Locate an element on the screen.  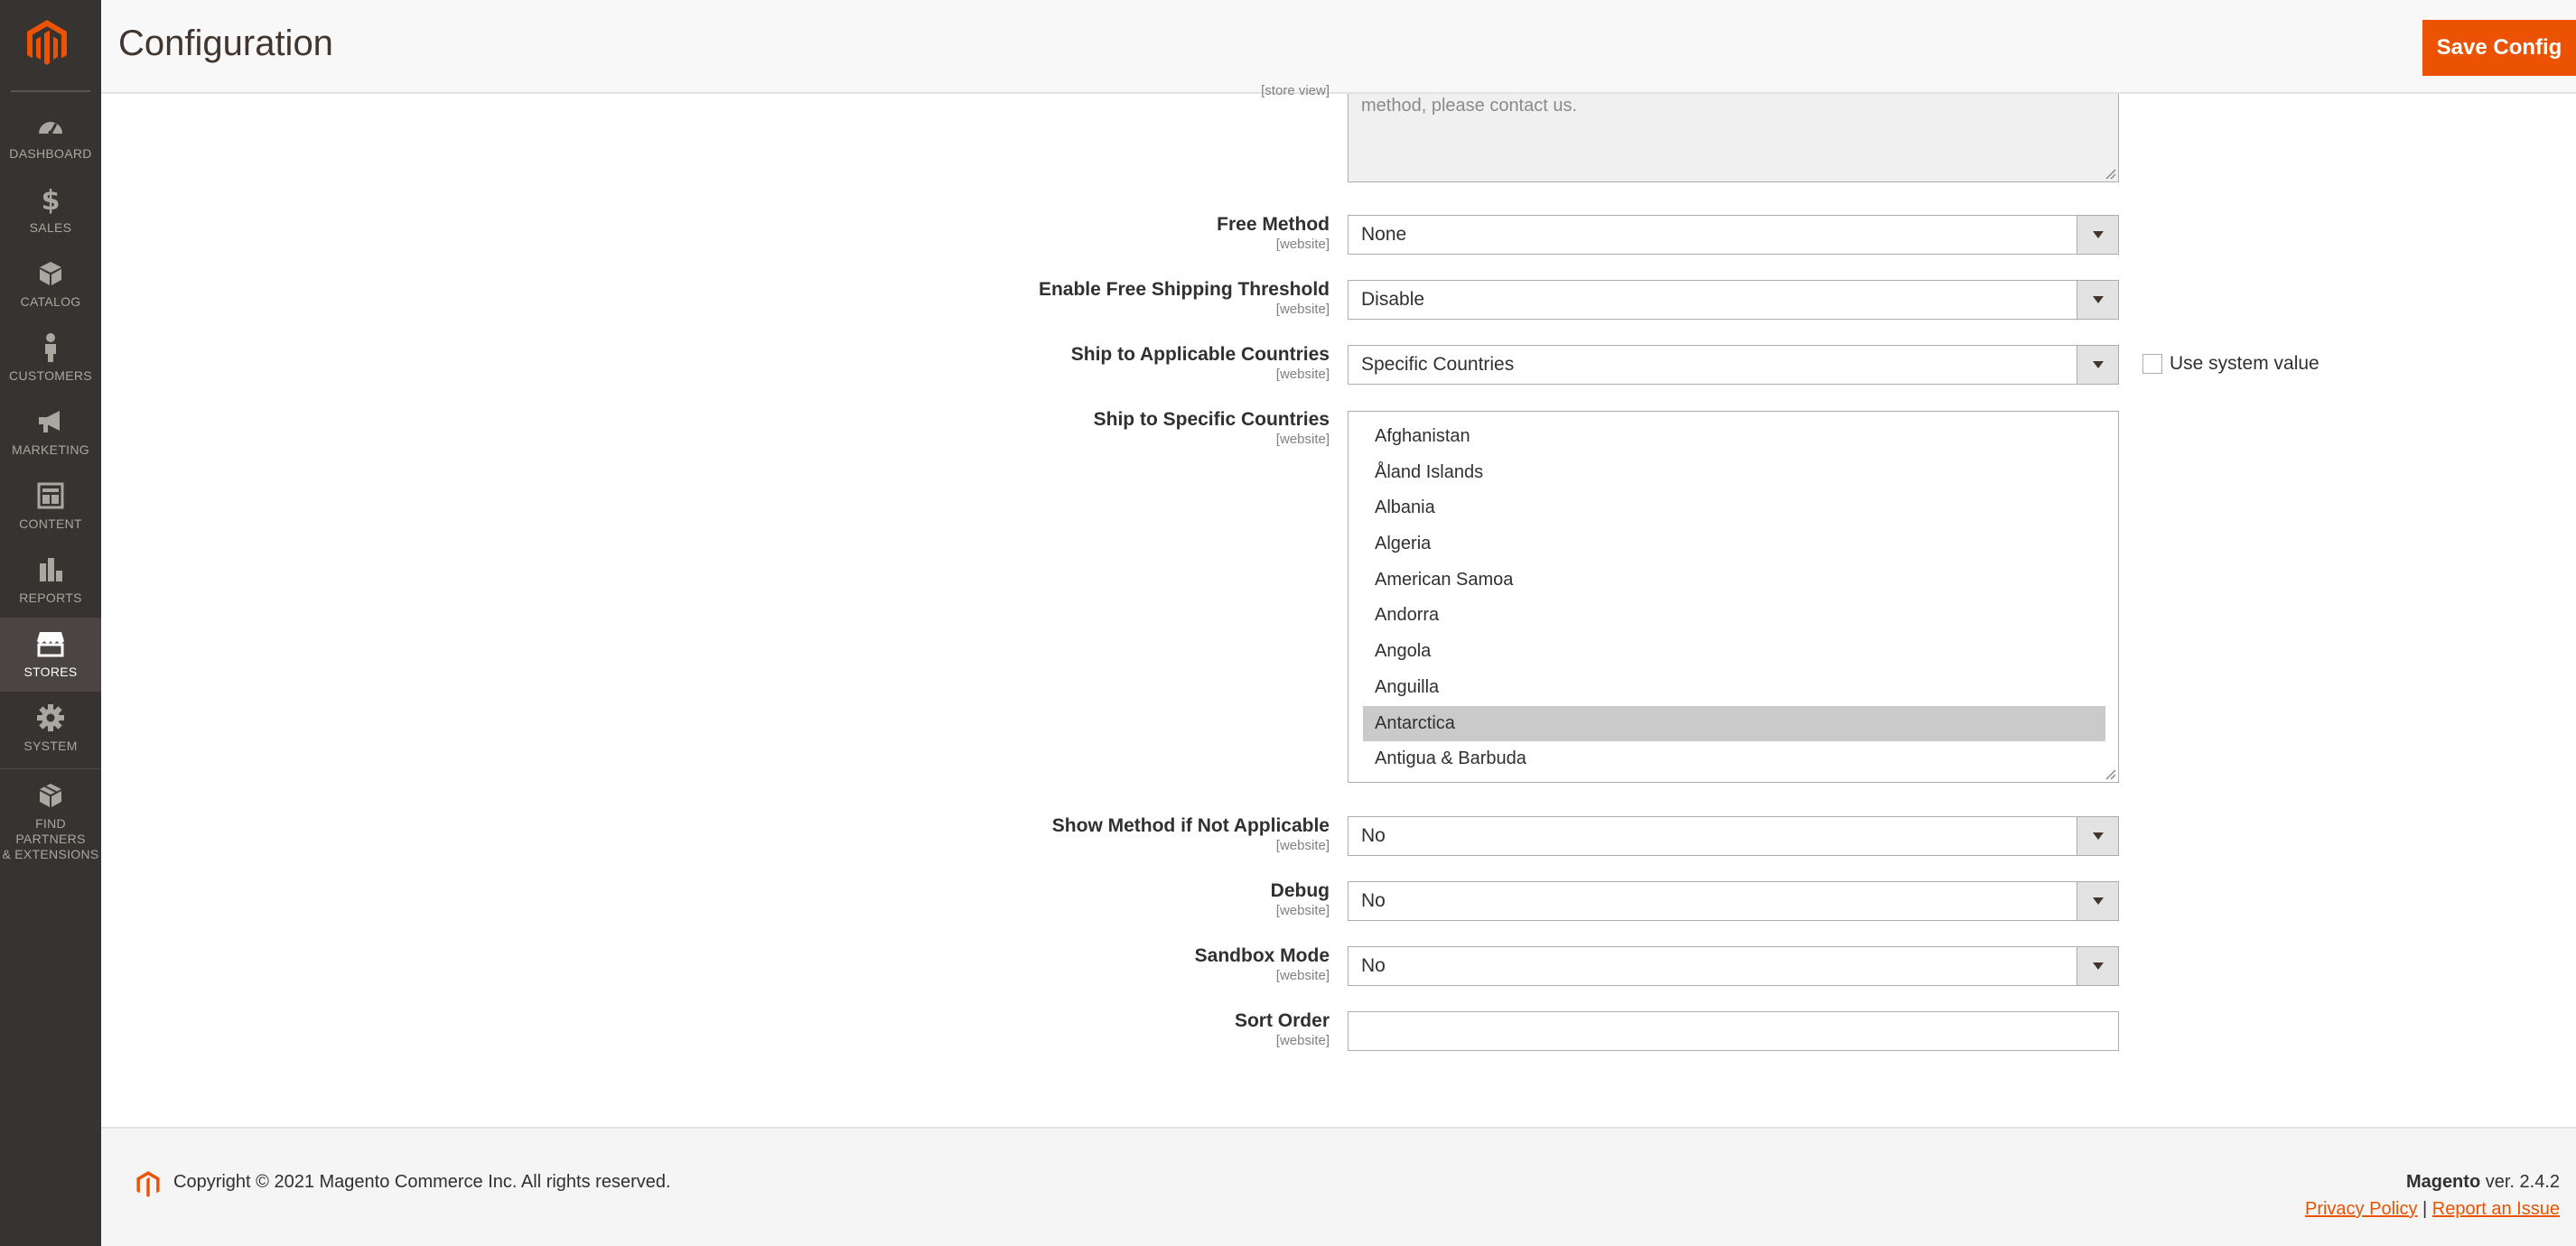
sidebar-item-sales: $ SALES is located at coordinates (51, 210).